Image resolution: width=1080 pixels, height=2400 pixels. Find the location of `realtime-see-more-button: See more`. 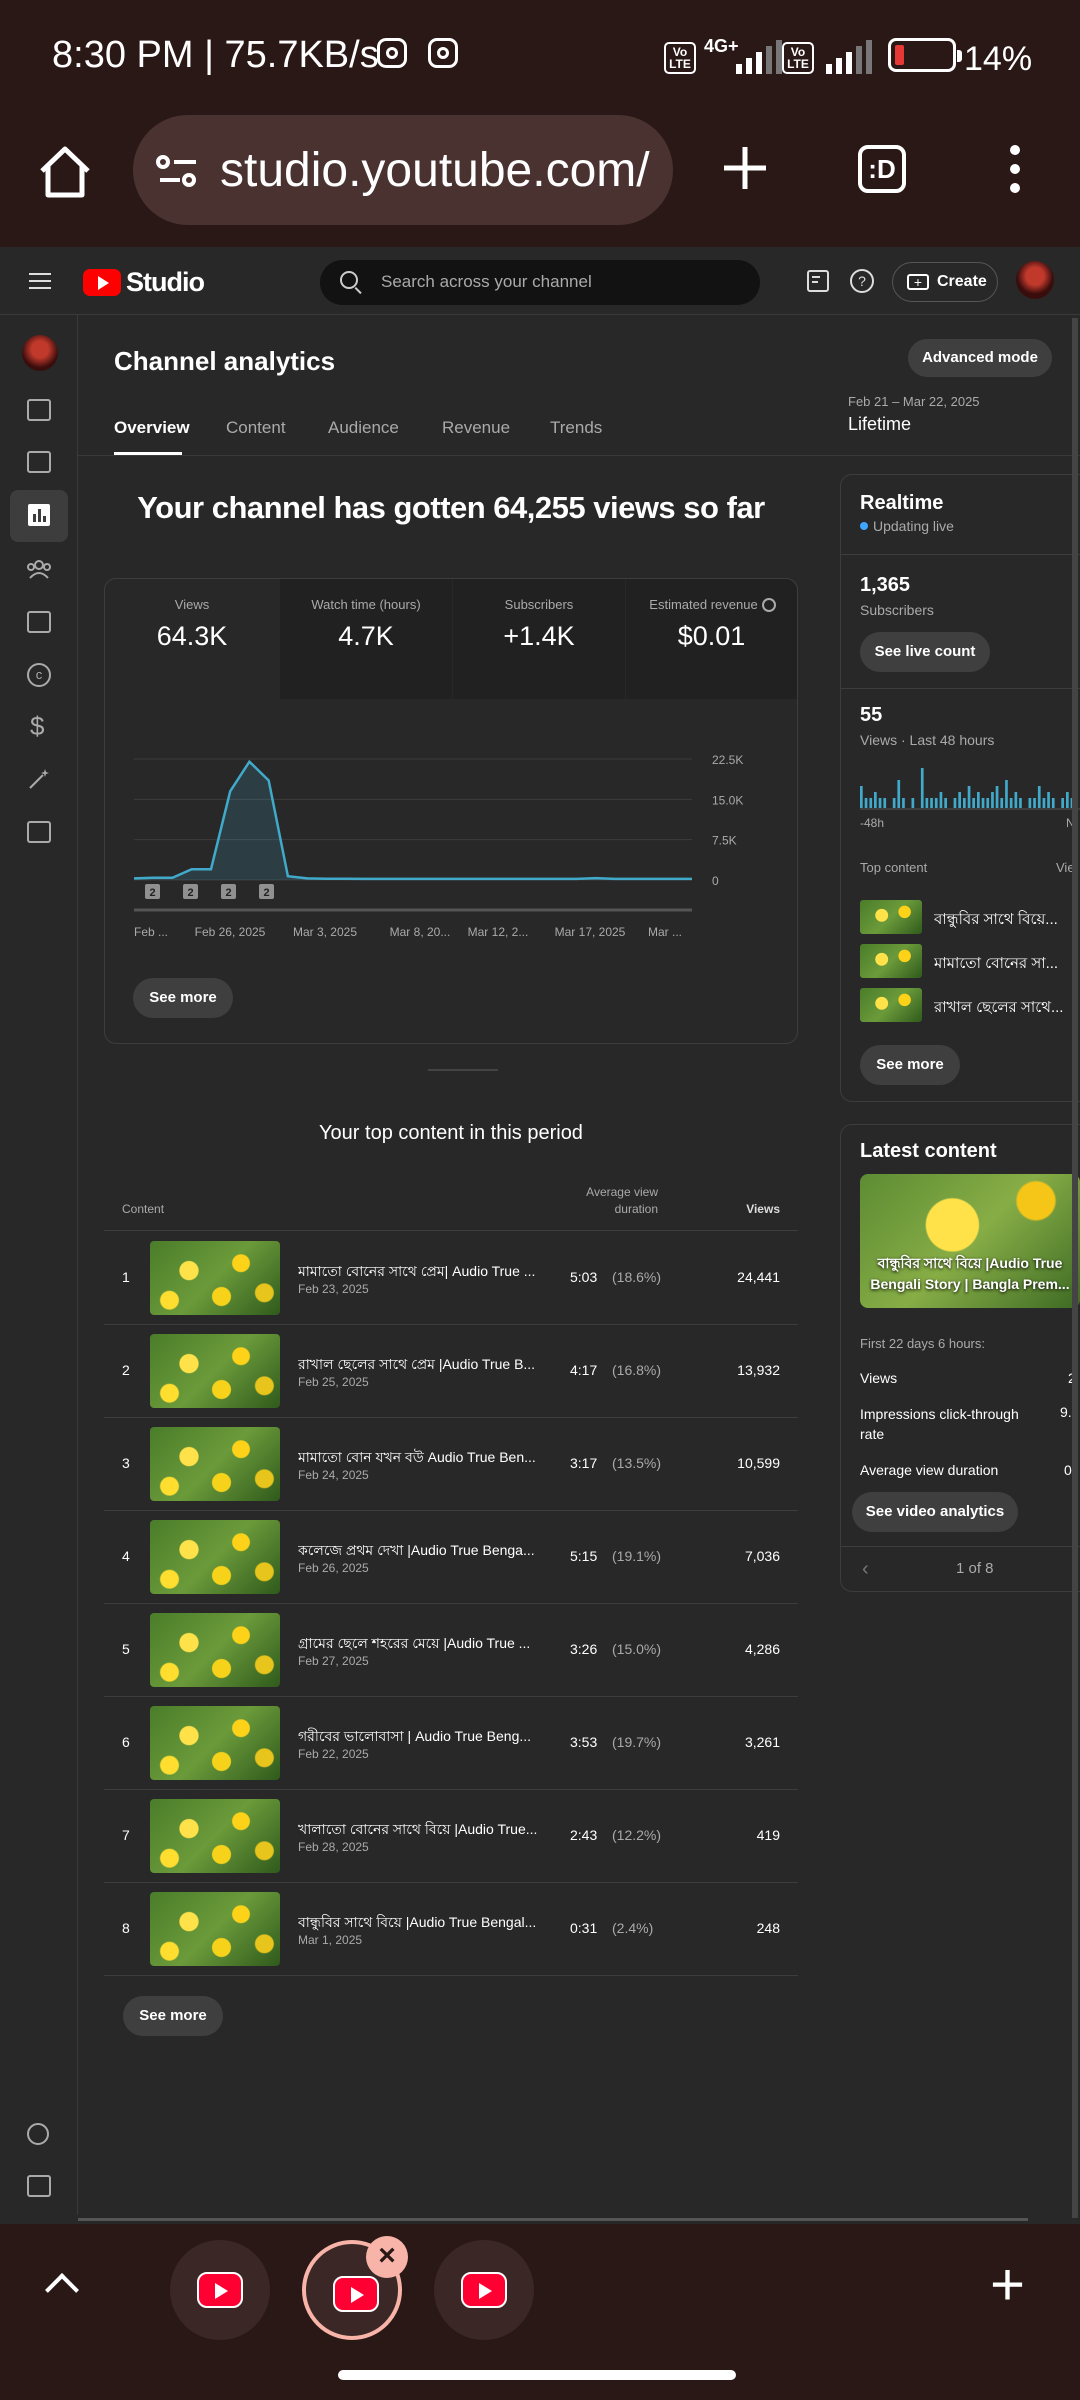

realtime-see-more-button: See more is located at coordinates (910, 1065).